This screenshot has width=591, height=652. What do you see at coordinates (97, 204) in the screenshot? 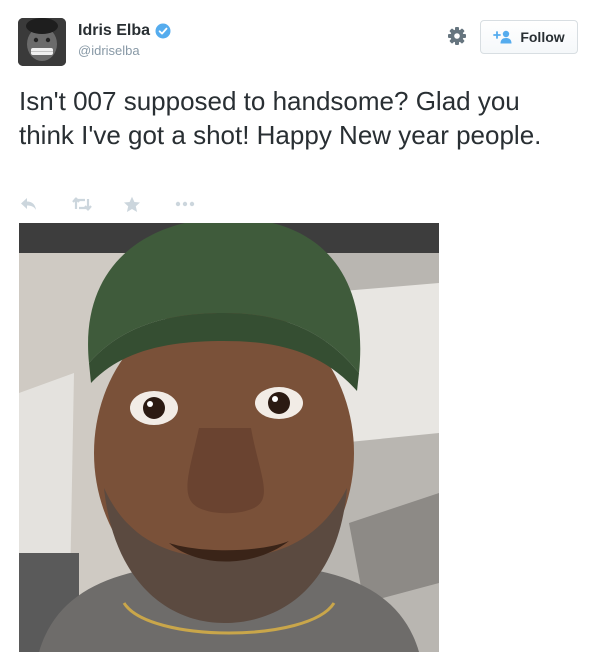
I see `retweet-icon` at bounding box center [97, 204].